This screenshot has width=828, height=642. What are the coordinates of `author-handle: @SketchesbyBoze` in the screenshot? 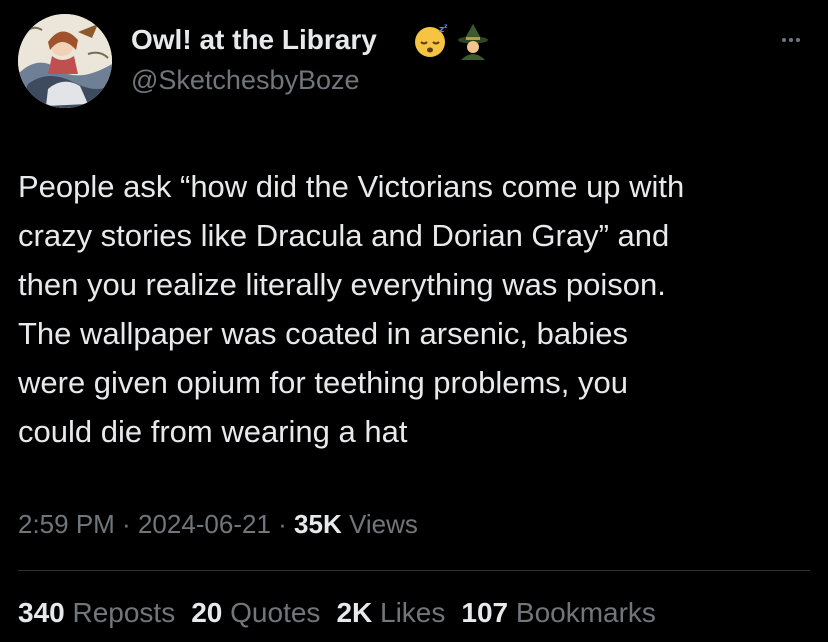 It's located at (245, 80).